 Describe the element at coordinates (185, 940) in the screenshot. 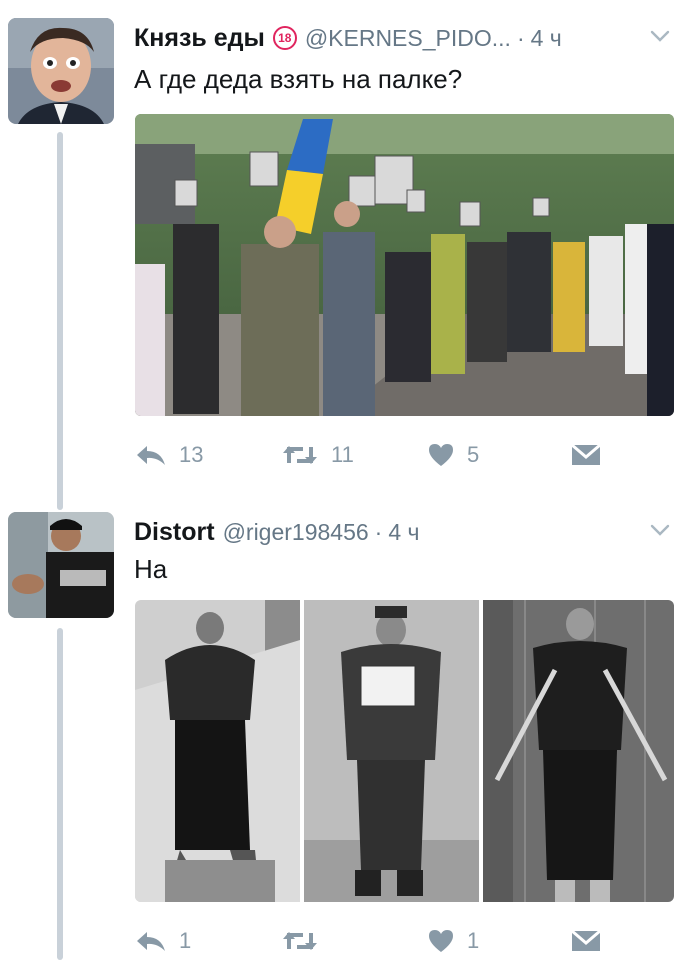

I see `reply-count: 1` at that location.